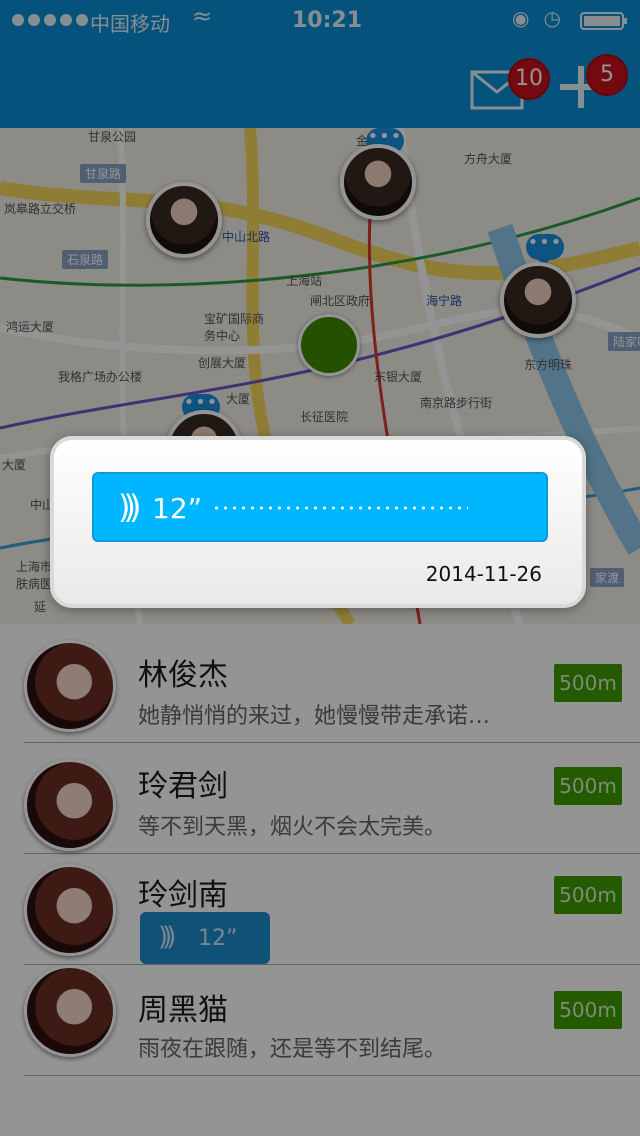 The height and width of the screenshot is (1136, 640). I want to click on message-date: 2014-11-26, so click(483, 574).